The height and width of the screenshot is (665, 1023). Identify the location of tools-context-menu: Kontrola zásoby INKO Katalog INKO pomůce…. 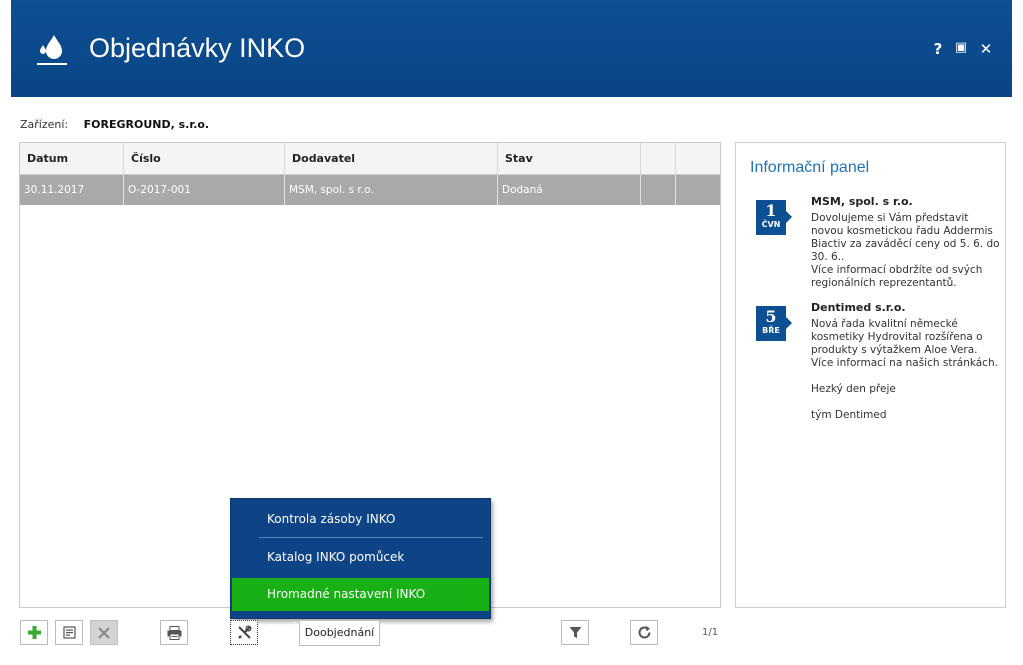
(360, 566).